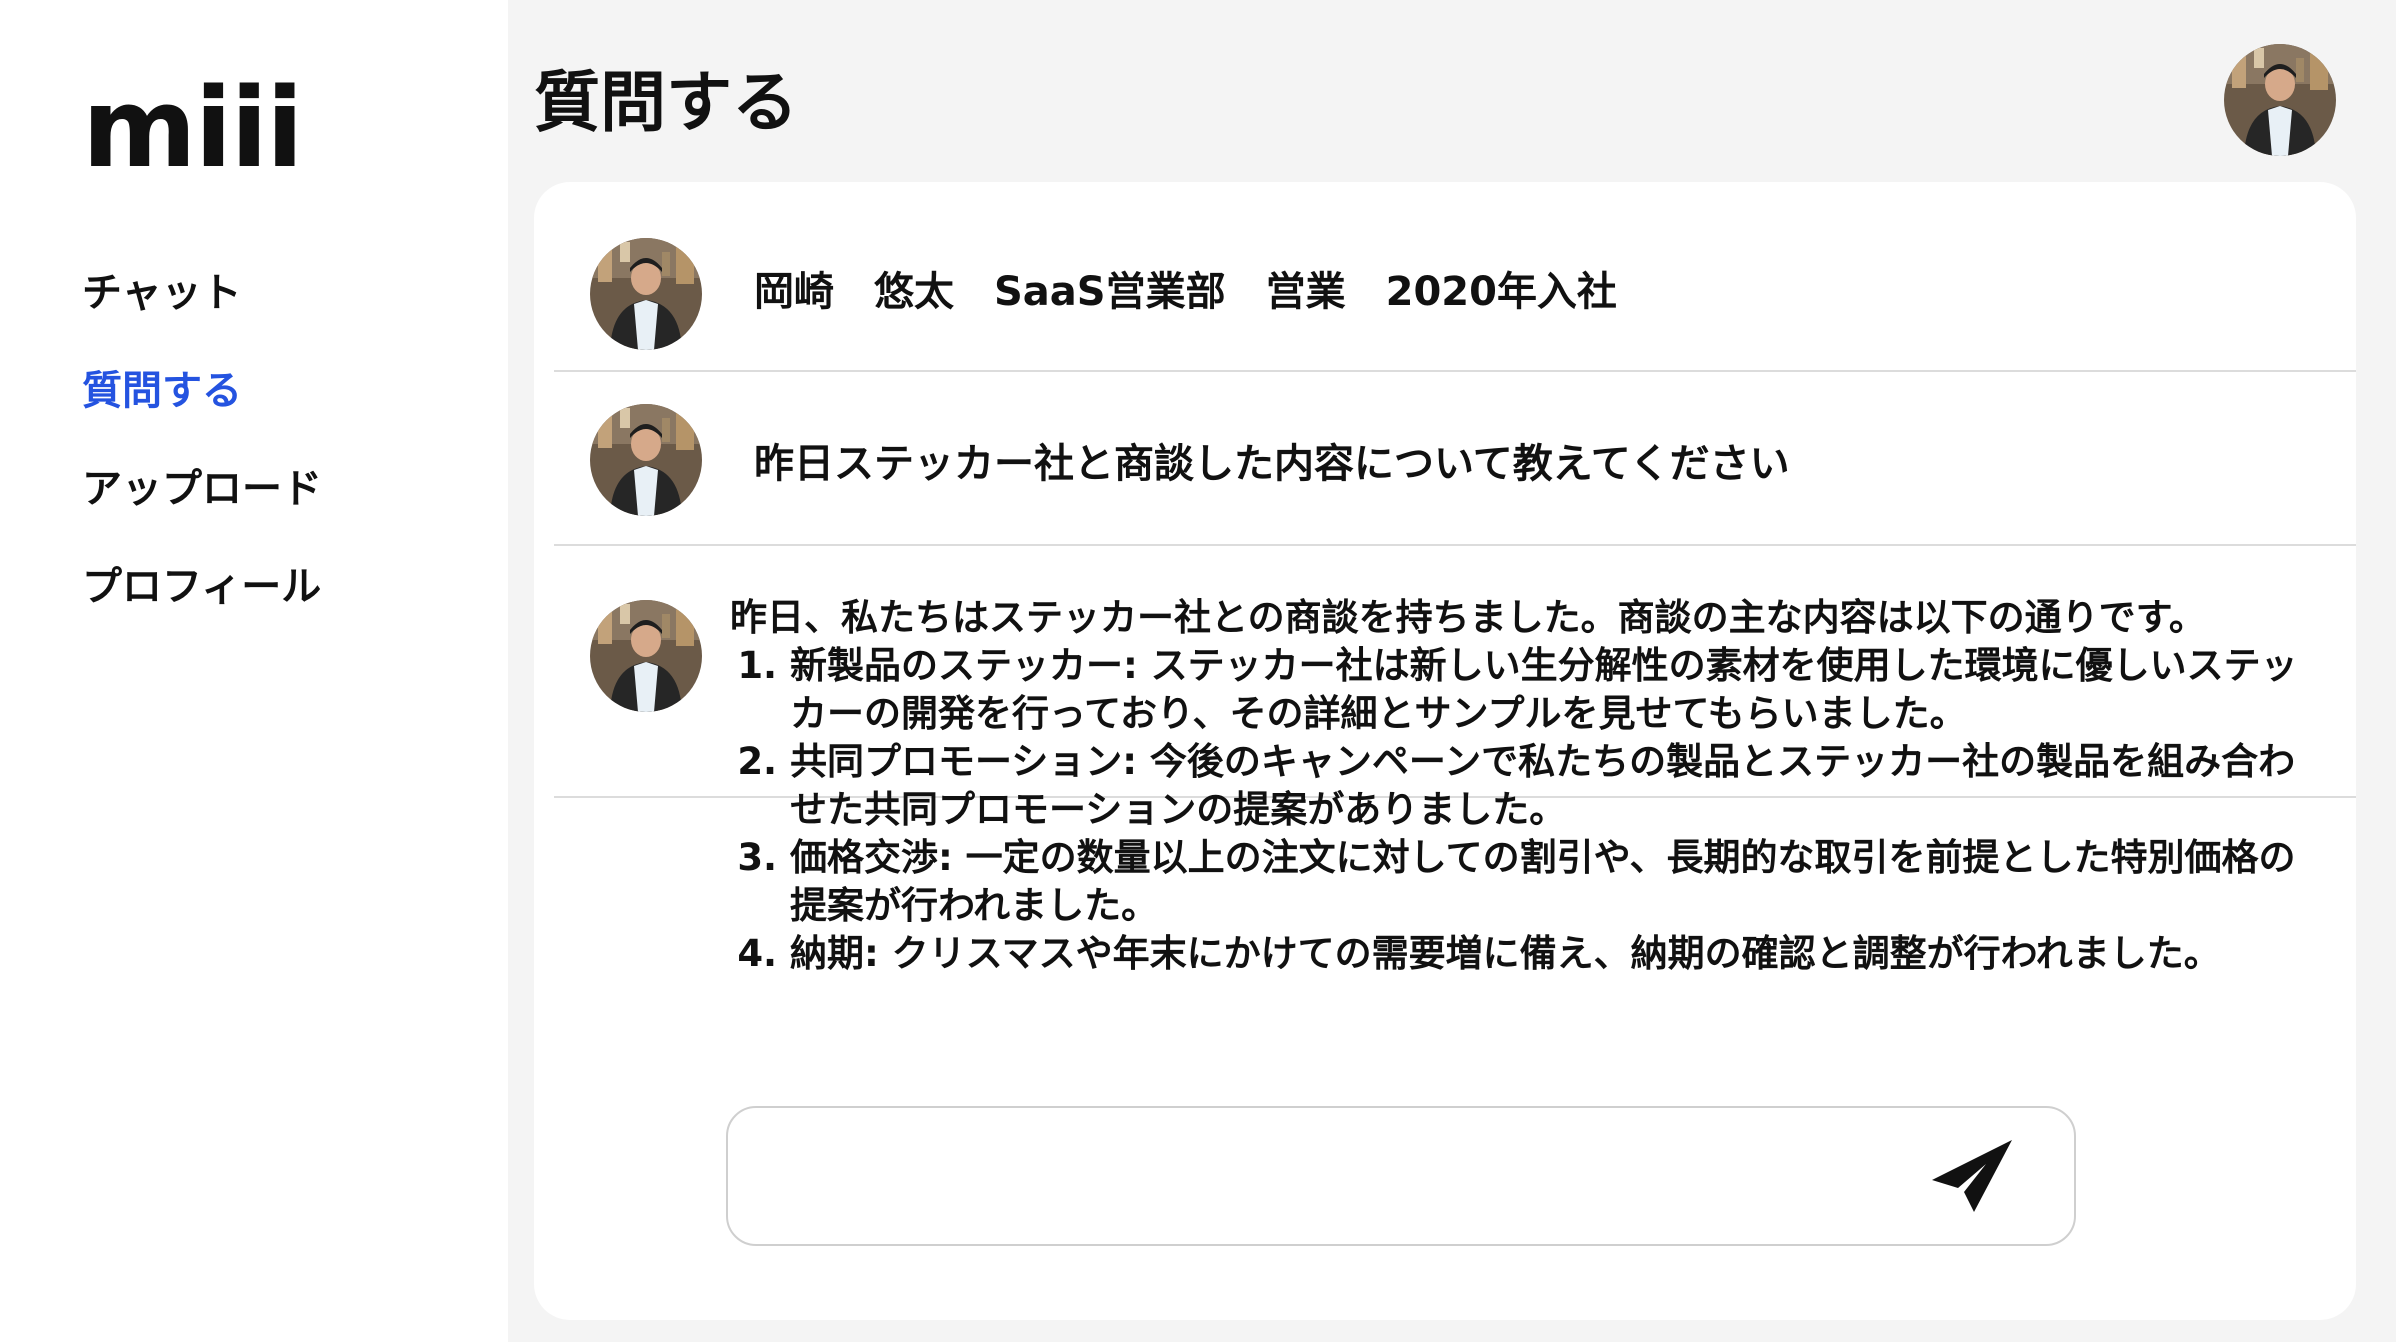 The height and width of the screenshot is (1342, 2396). I want to click on sidebar-nav: チャット 質問する アップロード プロフィール, so click(202, 458).